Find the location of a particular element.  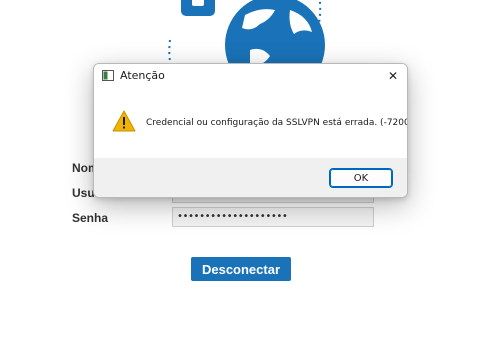

dialog-title: Atenção is located at coordinates (142, 75).